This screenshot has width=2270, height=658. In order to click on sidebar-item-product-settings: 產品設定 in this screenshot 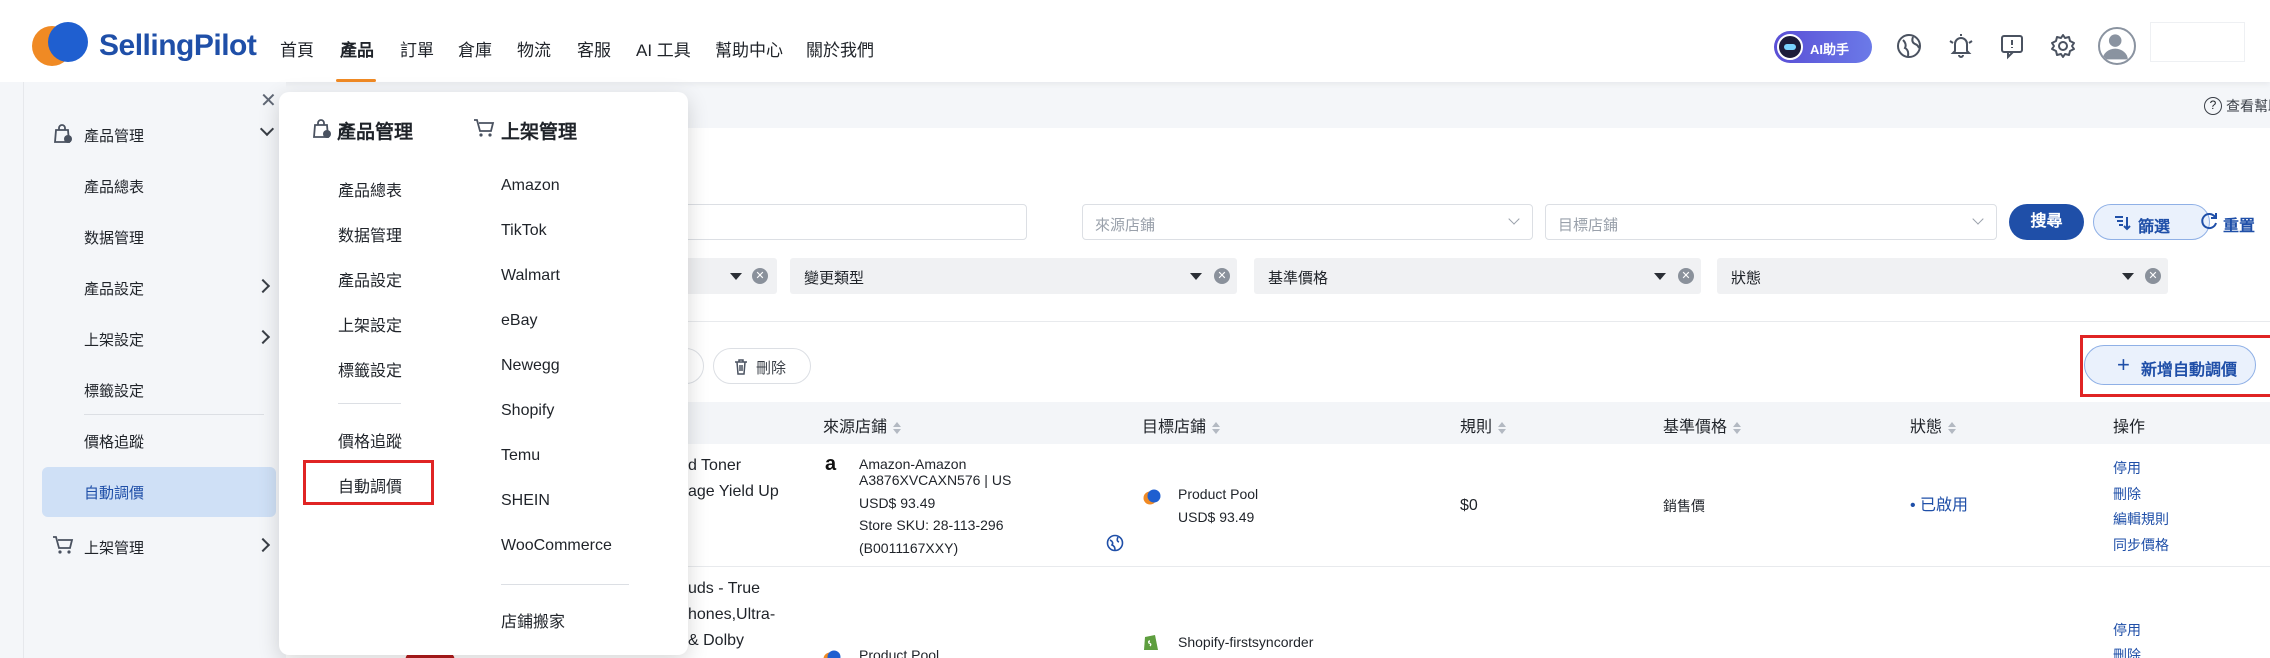, I will do `click(114, 288)`.